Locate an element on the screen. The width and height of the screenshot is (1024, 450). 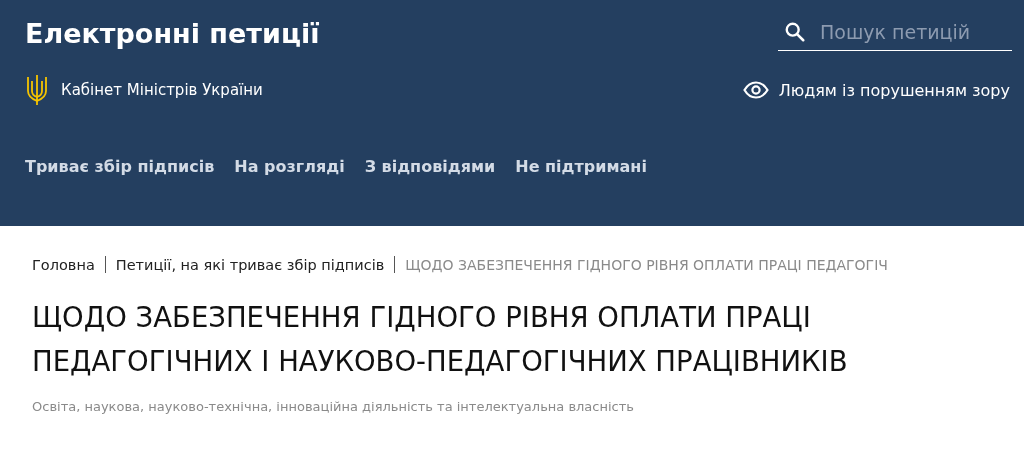
petition-category: Освіта, наукова, науково-технічна, інноваційна діяльність та інтелектуальна власність is located at coordinates (333, 406).